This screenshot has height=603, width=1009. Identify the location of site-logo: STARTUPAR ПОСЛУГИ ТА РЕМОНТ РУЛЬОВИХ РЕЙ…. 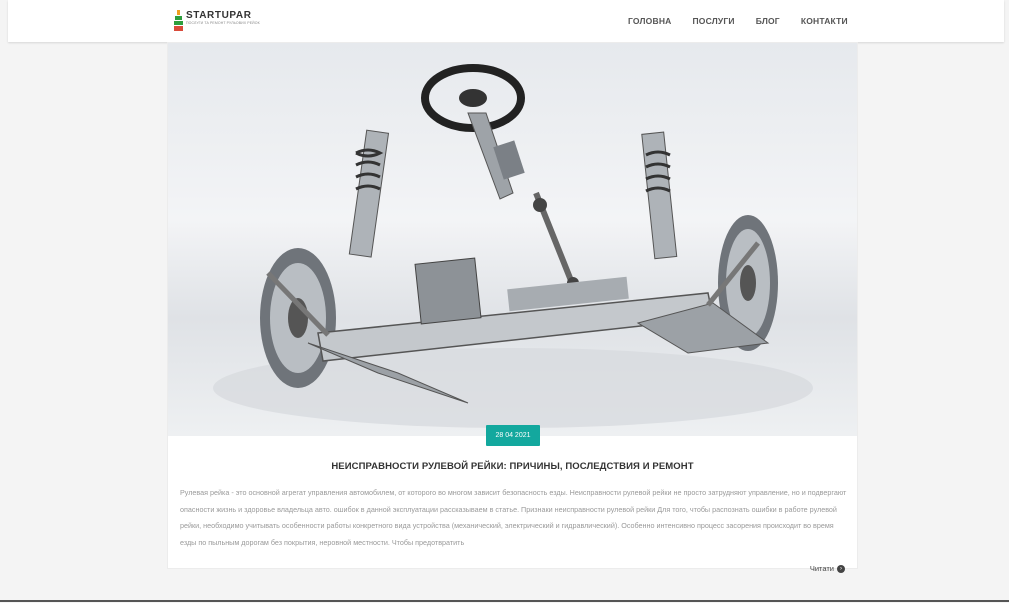
(234, 22).